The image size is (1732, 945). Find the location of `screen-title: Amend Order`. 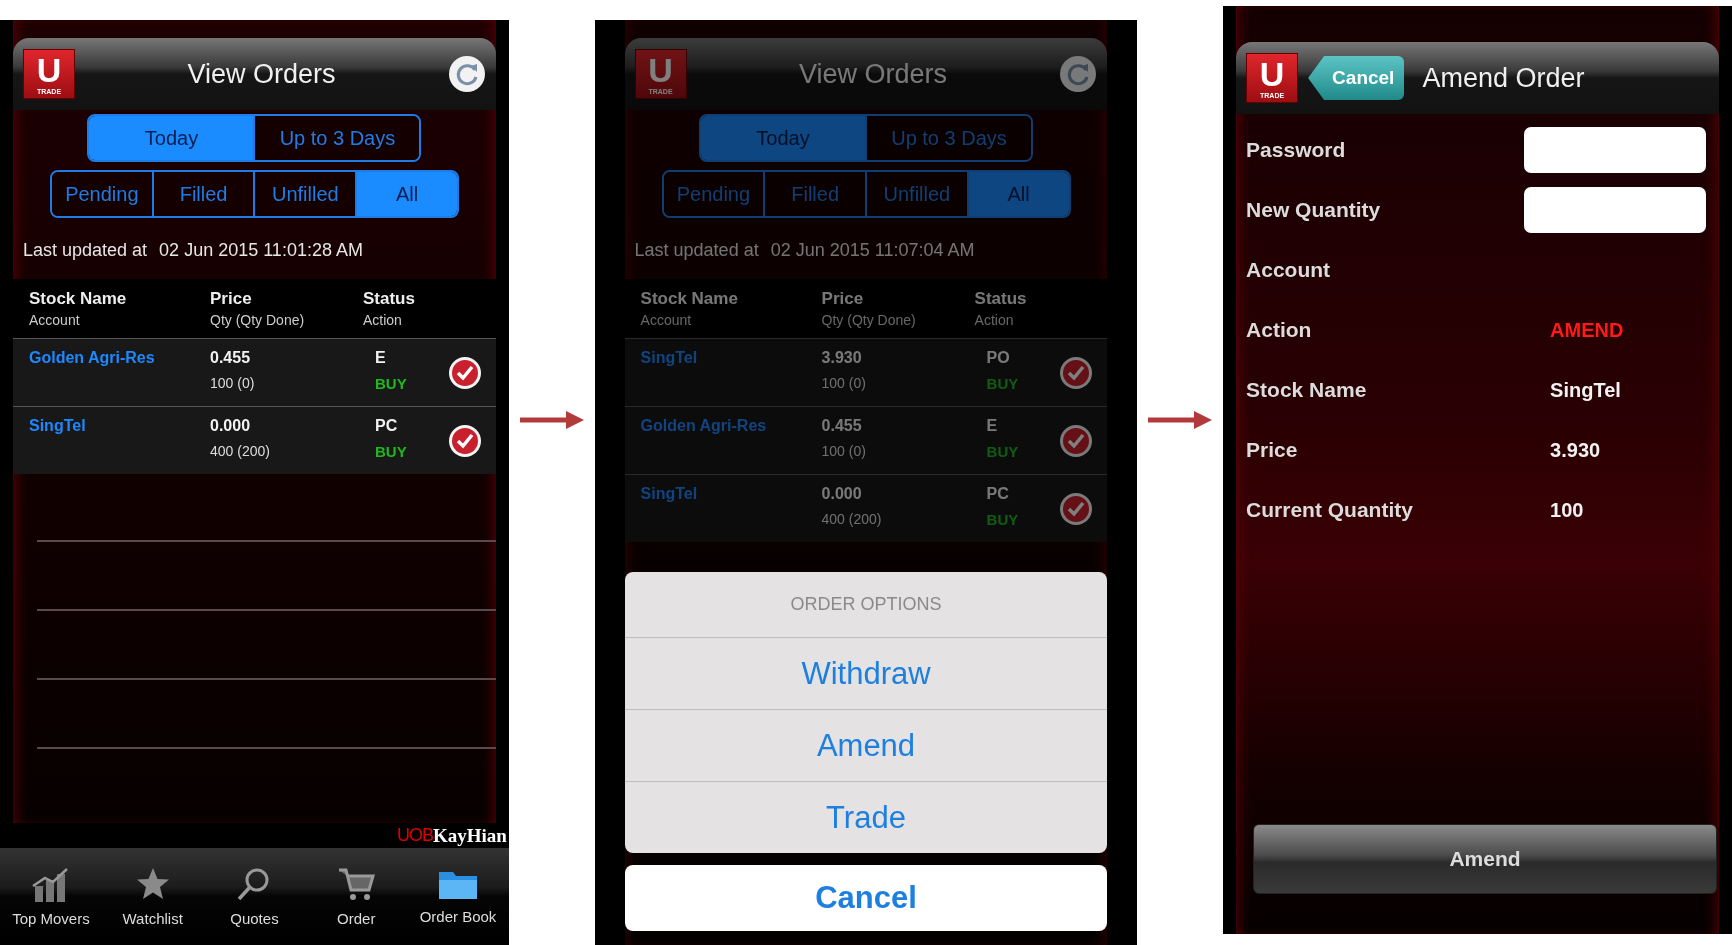

screen-title: Amend Order is located at coordinates (1503, 78).